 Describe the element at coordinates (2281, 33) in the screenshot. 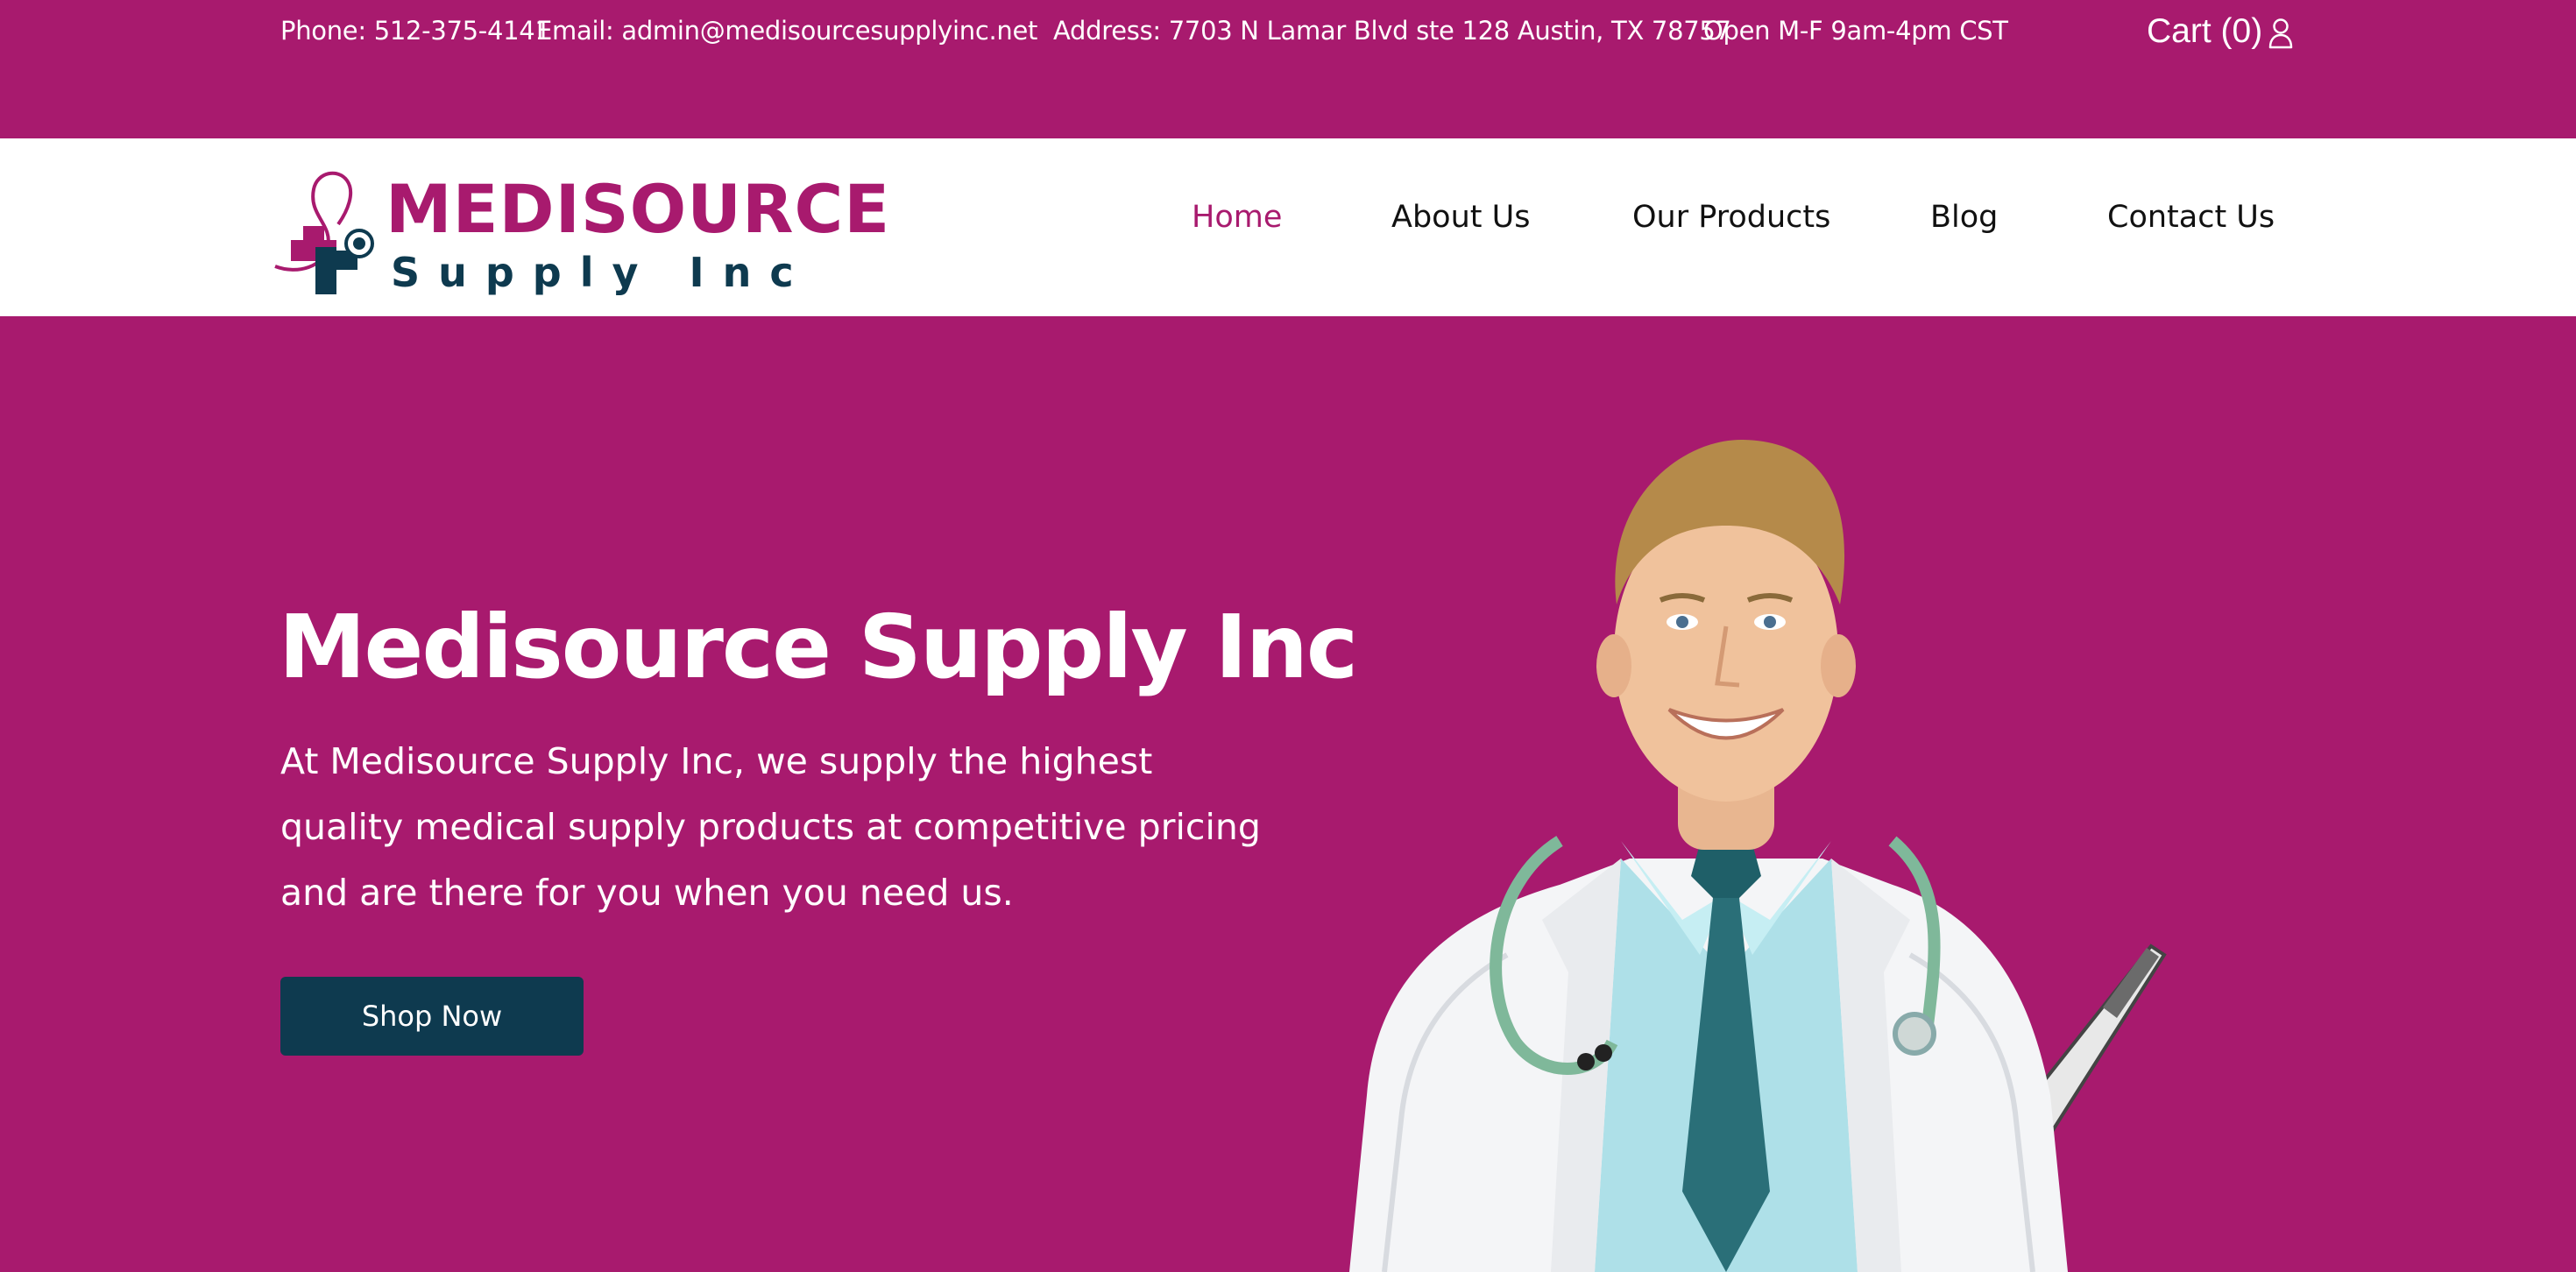

I see `user-icon` at that location.